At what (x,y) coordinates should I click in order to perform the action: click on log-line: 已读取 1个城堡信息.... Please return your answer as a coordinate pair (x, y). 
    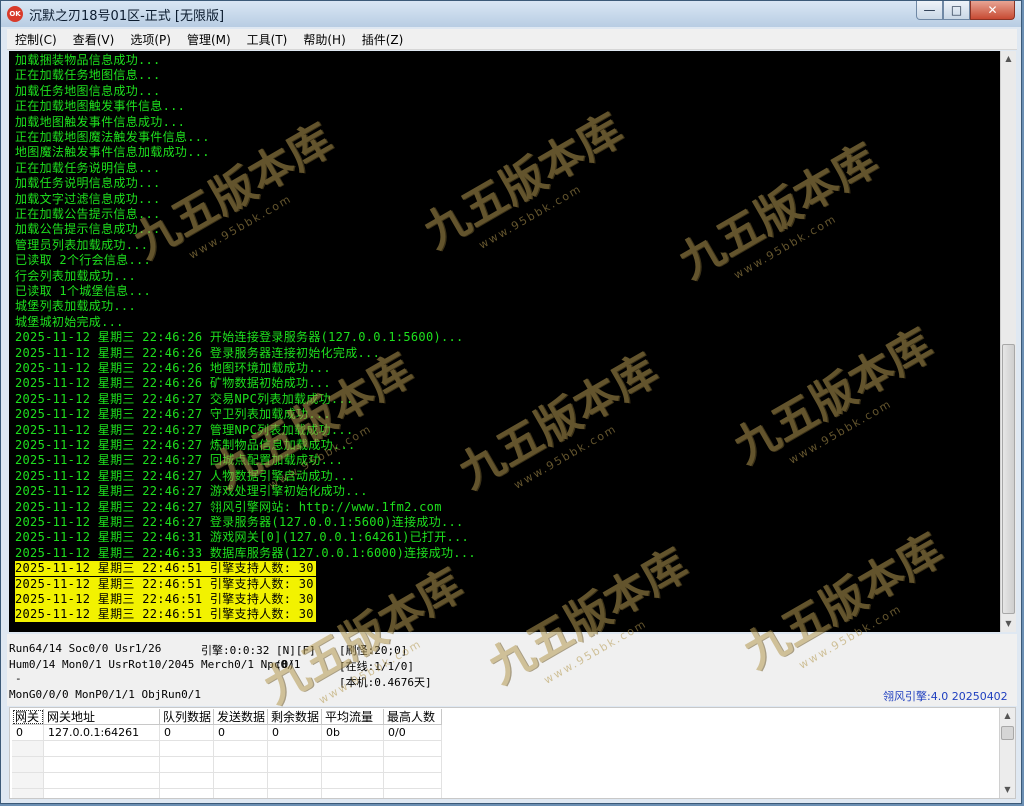
    Looking at the image, I should click on (83, 291).